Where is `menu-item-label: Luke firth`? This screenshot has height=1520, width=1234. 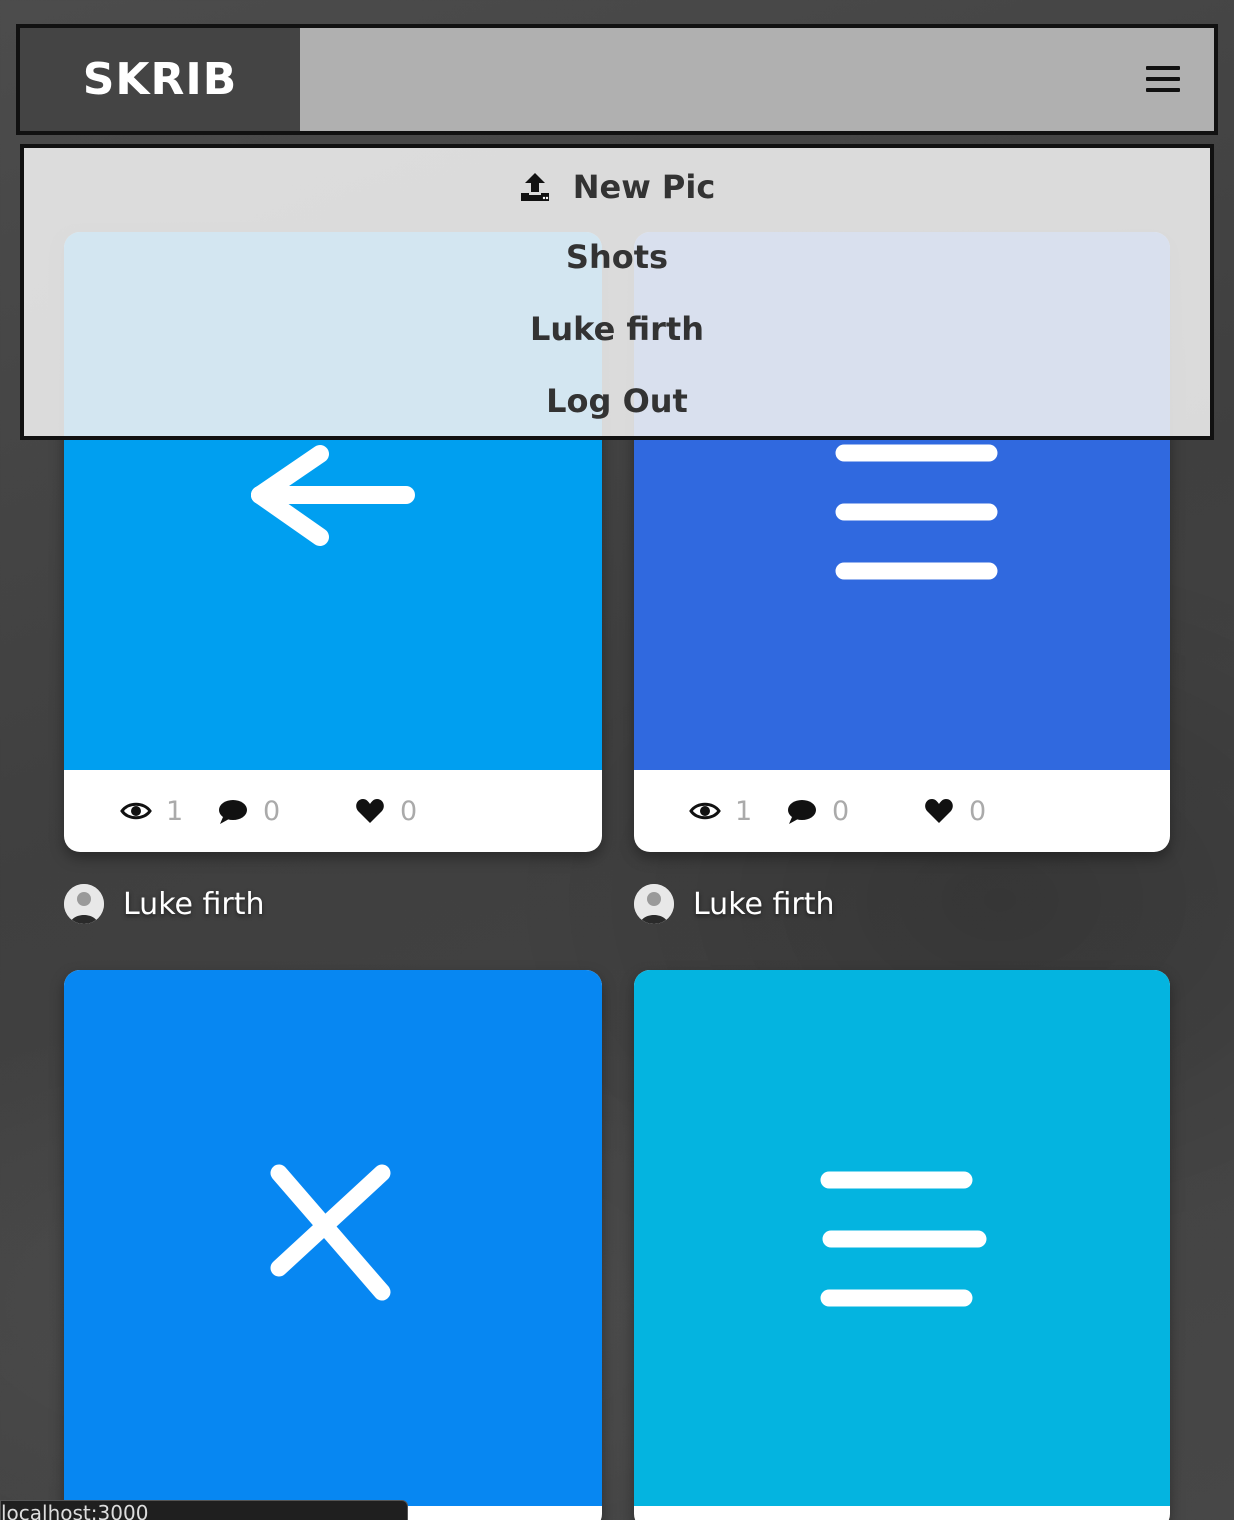 menu-item-label: Luke firth is located at coordinates (616, 329).